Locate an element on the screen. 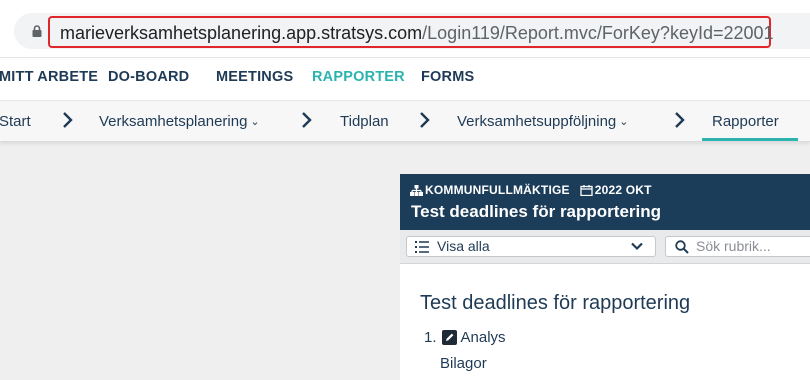 The image size is (810, 380). nav-do-board: DO-BOARD is located at coordinates (148, 77).